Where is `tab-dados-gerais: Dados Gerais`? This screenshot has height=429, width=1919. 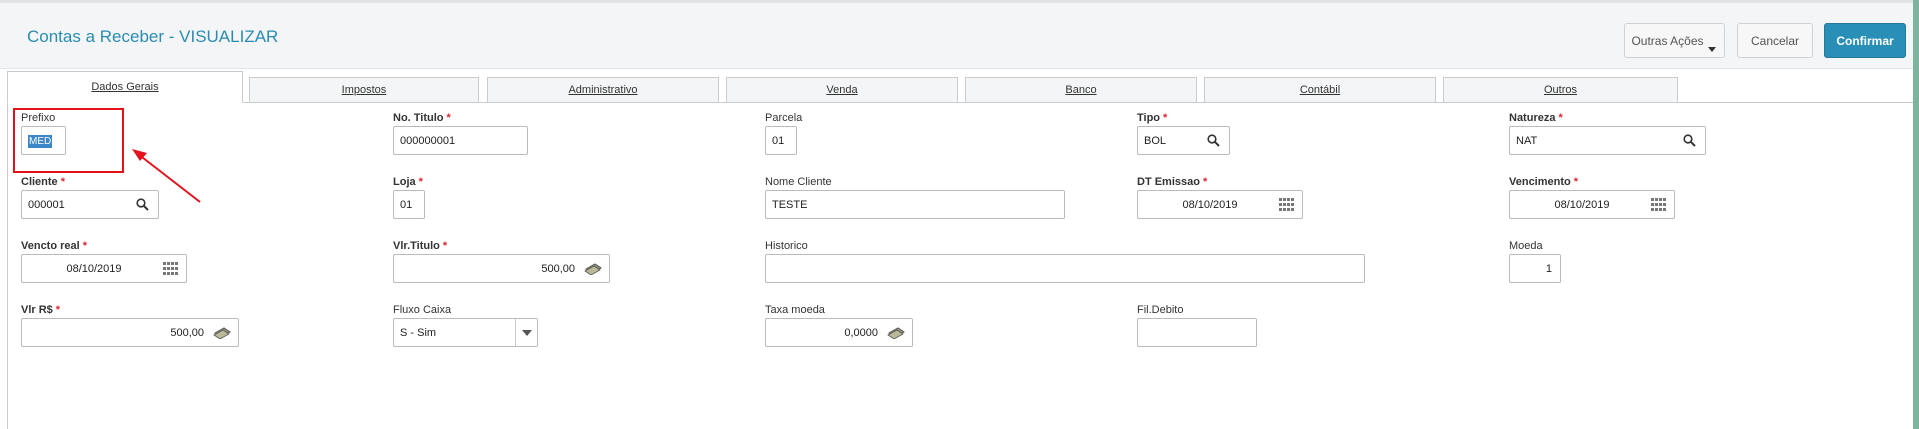
tab-dados-gerais: Dados Gerais is located at coordinates (125, 87).